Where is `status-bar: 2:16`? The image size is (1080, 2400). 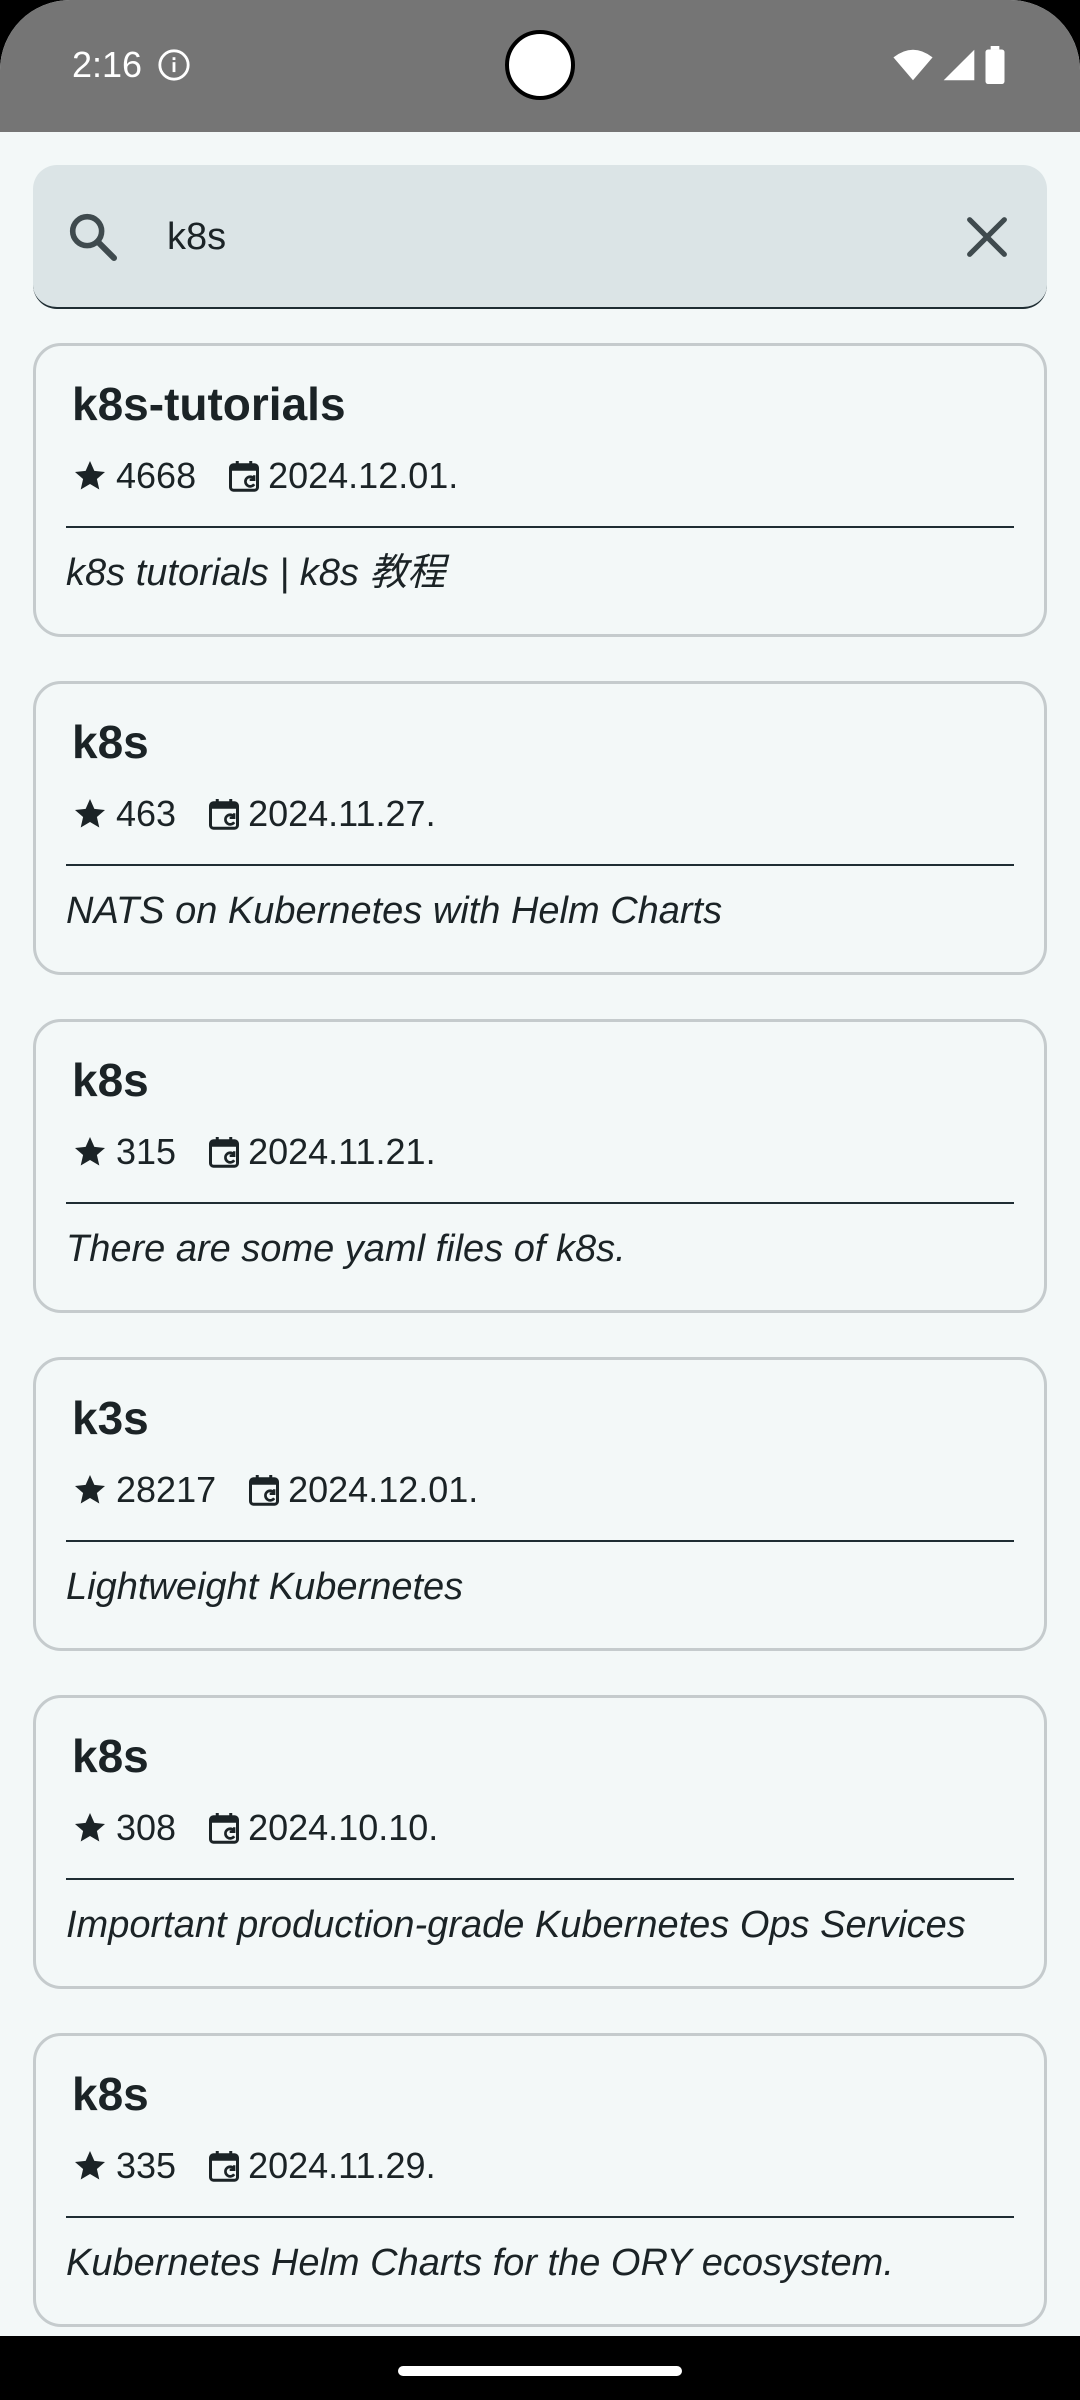 status-bar: 2:16 is located at coordinates (540, 66).